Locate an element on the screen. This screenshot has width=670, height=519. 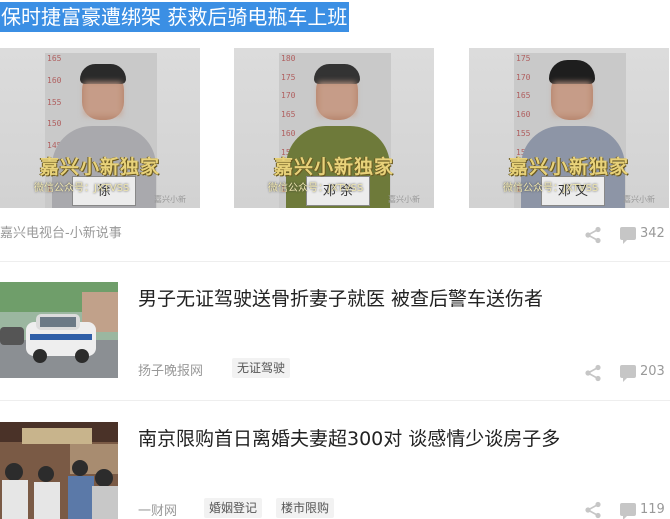
article-title-2: 南京限购首日离婚夫妻超300对 谈感情少谈房子多 is located at coordinates (349, 437).